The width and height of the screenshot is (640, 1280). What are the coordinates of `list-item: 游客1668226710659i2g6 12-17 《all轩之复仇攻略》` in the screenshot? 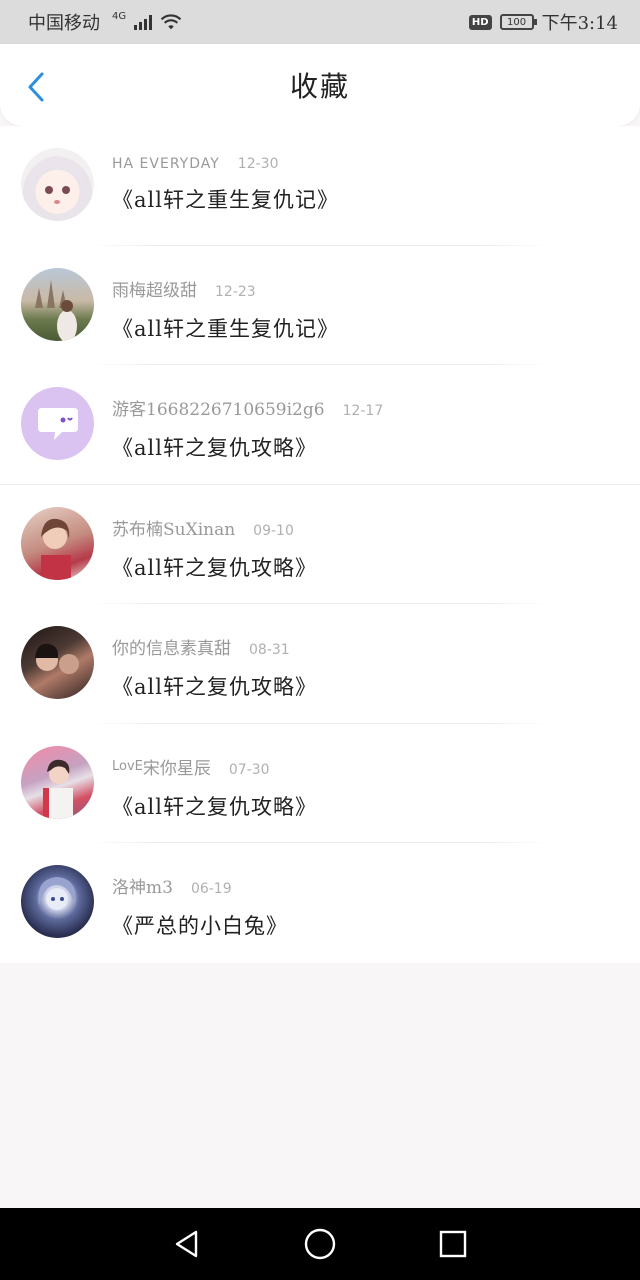 It's located at (320, 425).